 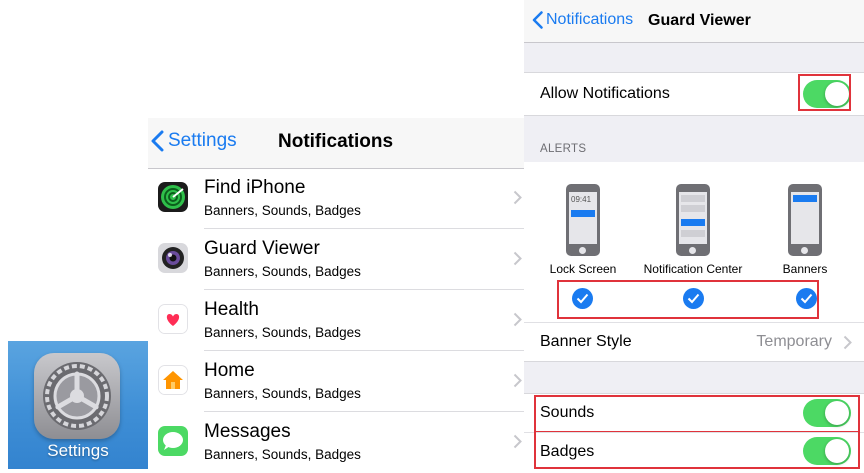 I want to click on page-title: Notifications, so click(x=336, y=141).